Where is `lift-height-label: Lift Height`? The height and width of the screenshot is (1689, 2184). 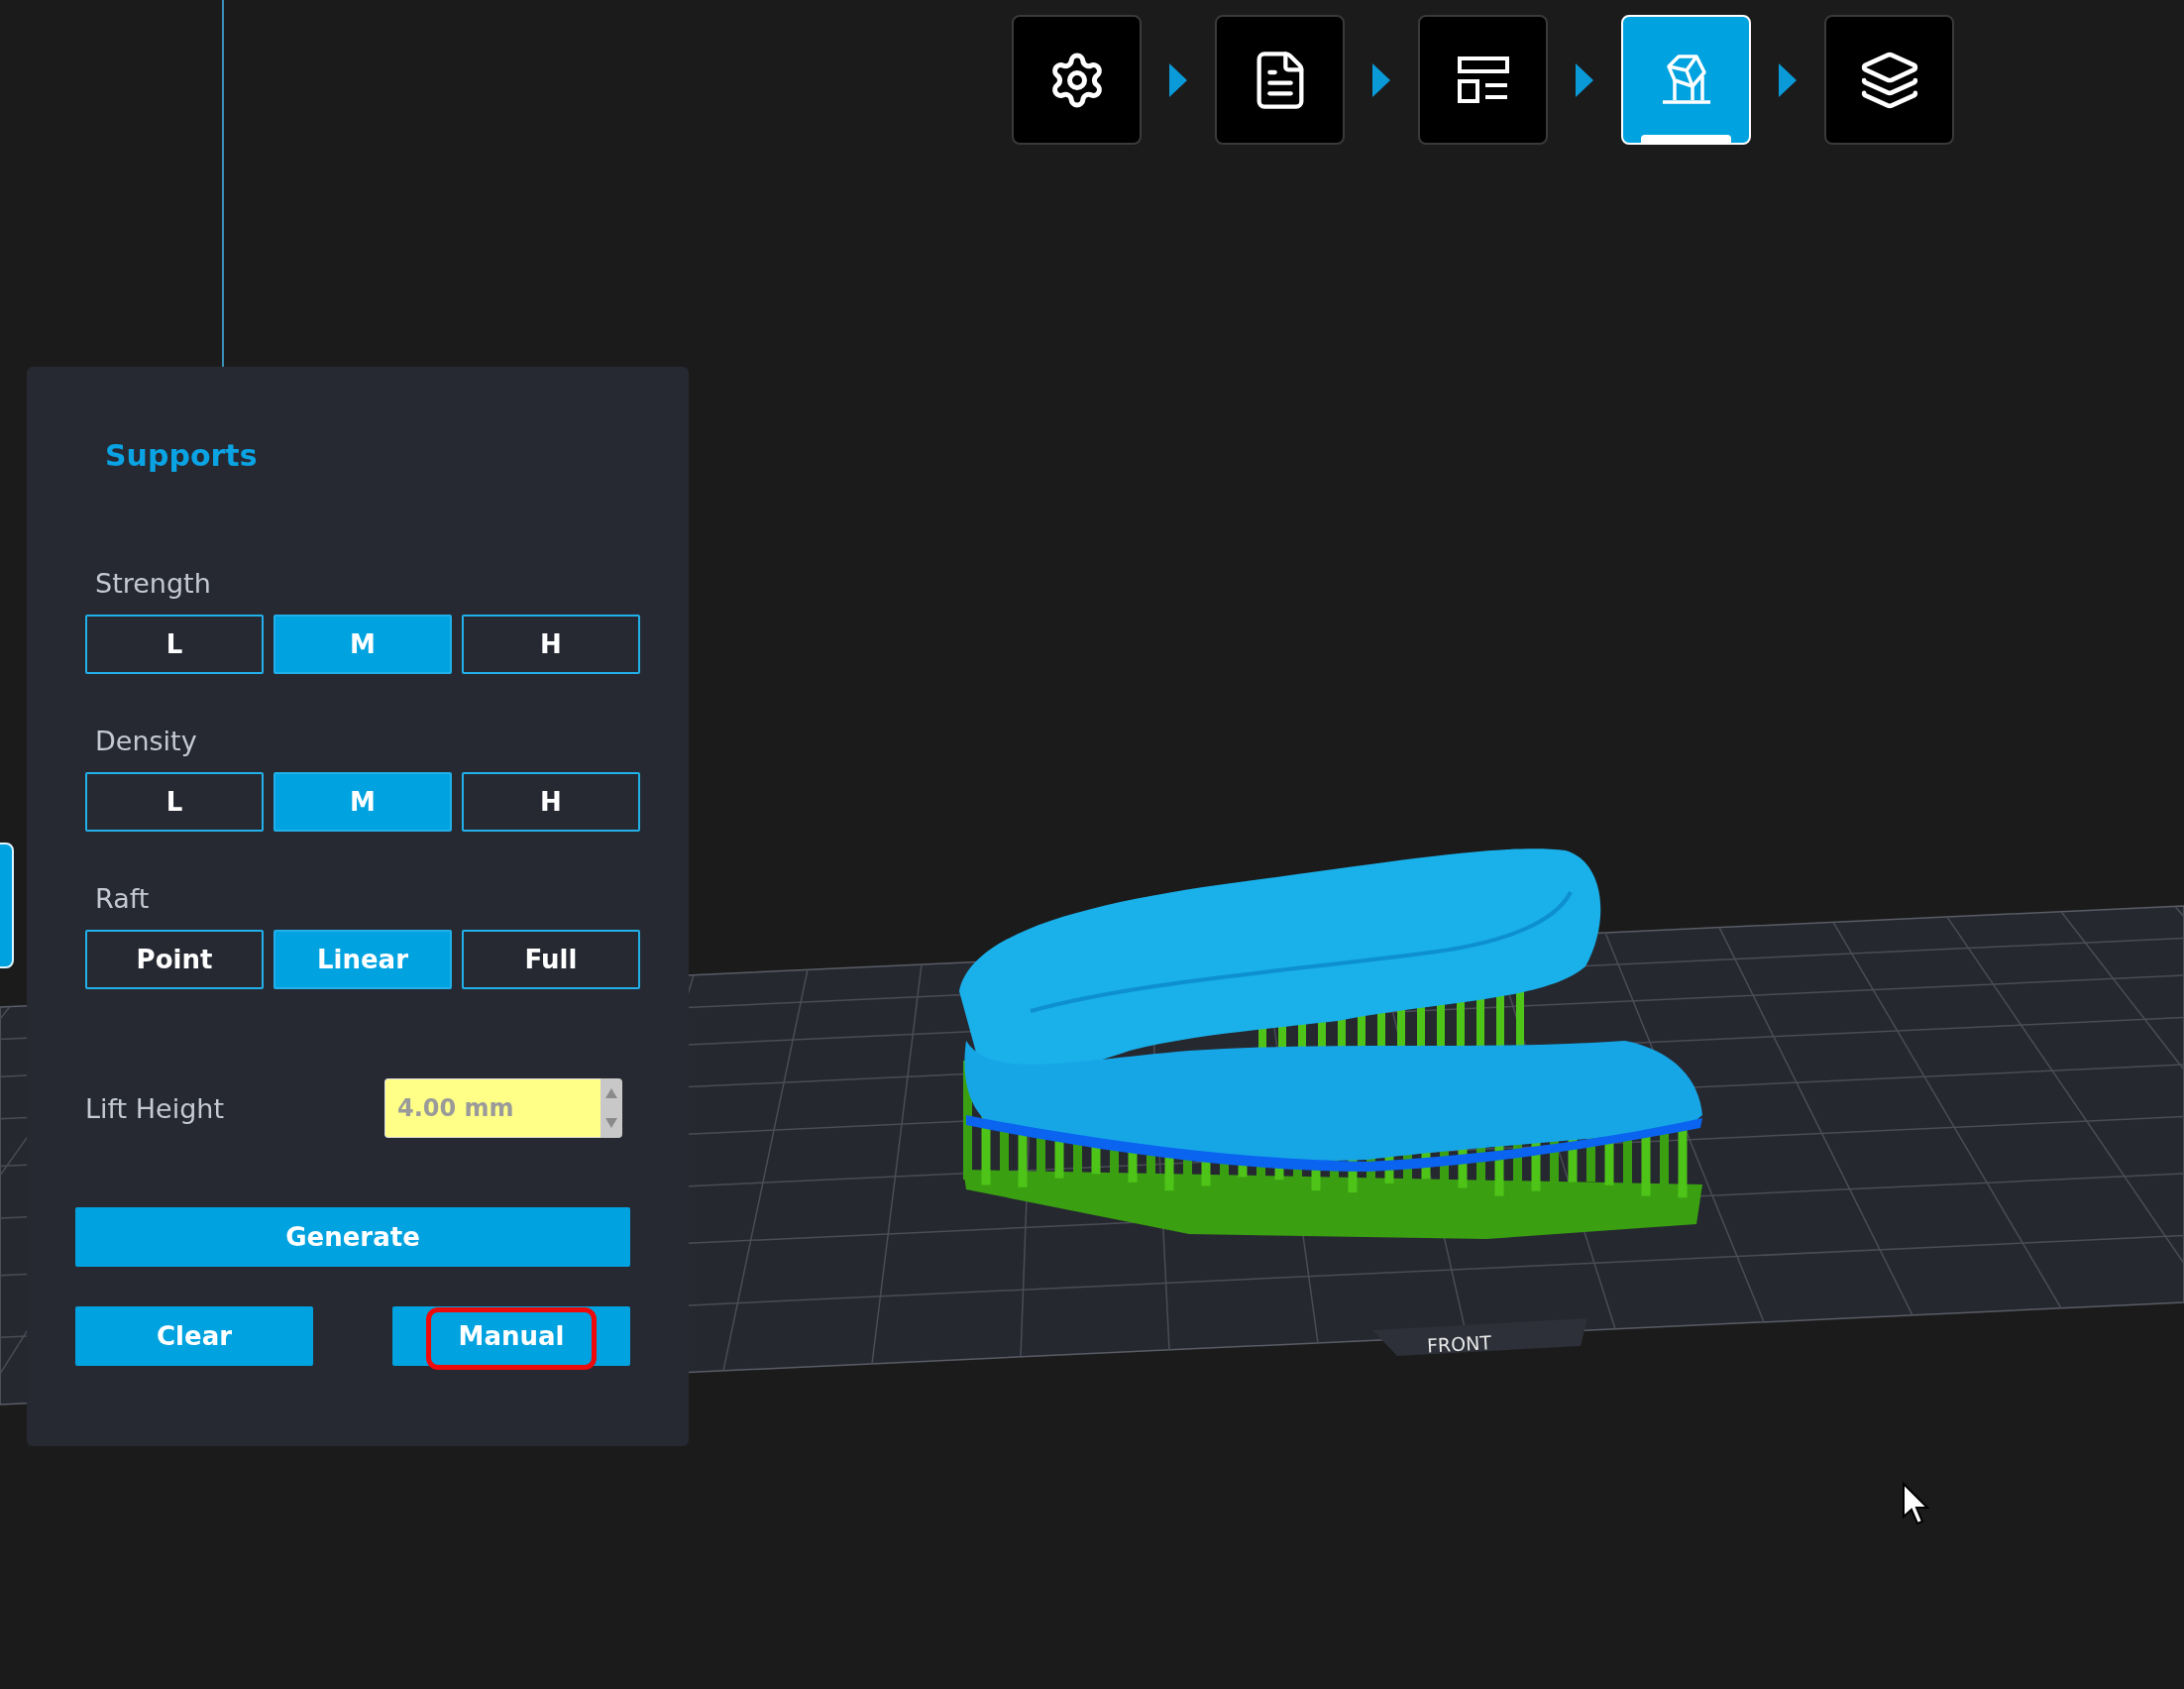 lift-height-label: Lift Height is located at coordinates (154, 1108).